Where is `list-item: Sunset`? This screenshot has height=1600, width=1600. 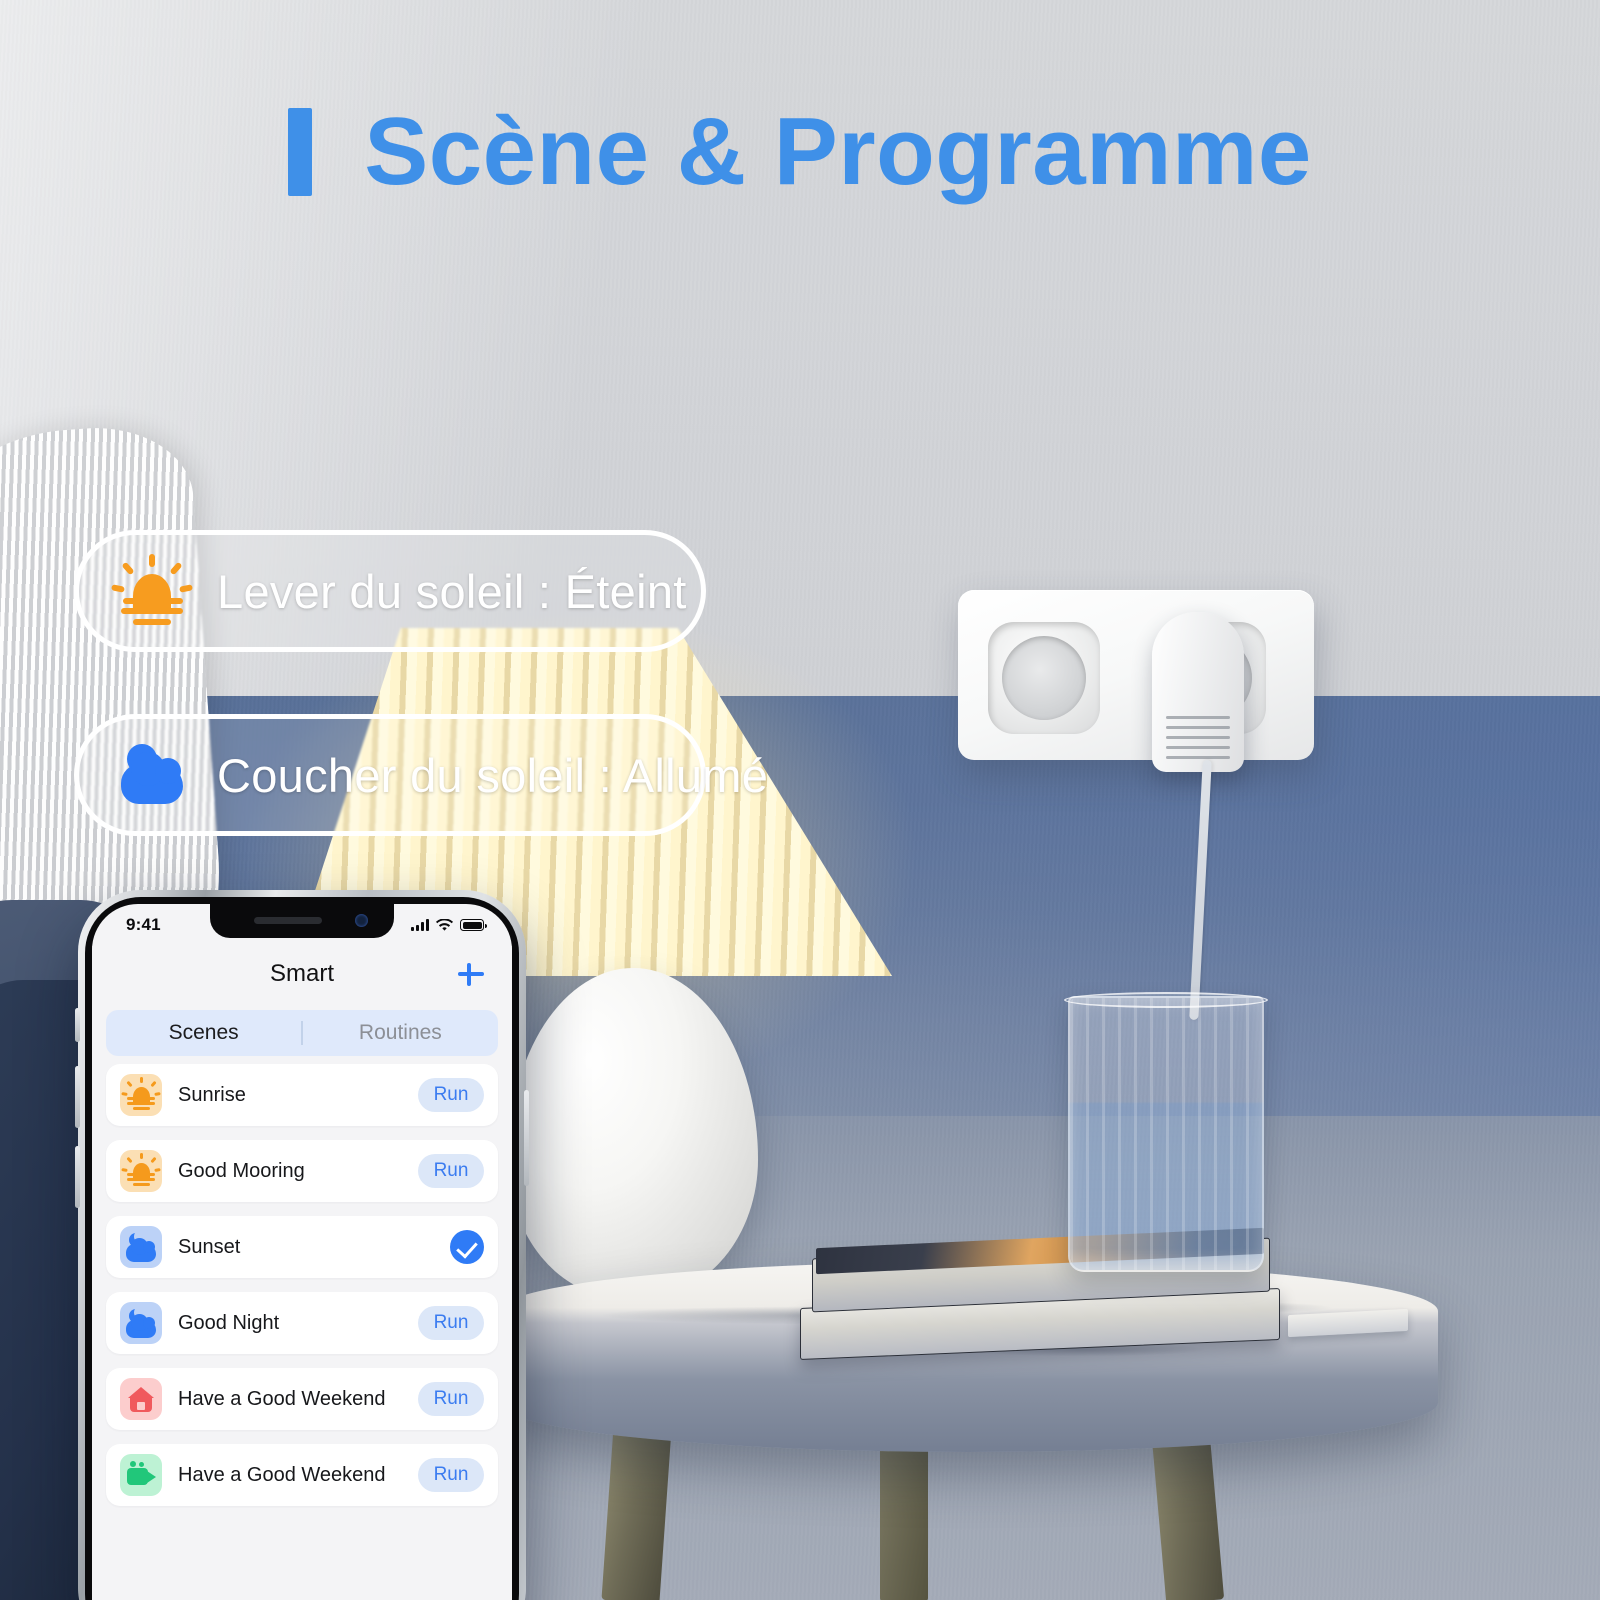
list-item: Sunset is located at coordinates (302, 1247).